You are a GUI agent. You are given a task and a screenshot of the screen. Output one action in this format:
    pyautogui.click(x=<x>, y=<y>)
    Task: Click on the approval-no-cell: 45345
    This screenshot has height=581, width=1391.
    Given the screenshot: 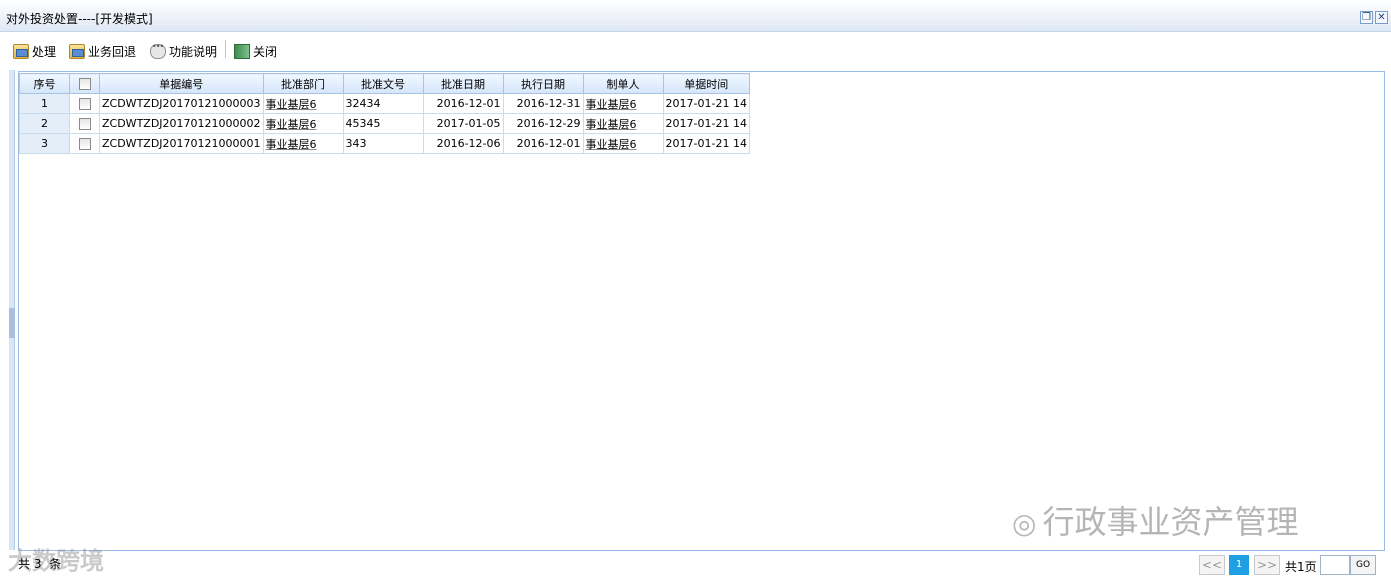 What is the action you would take?
    pyautogui.click(x=383, y=123)
    